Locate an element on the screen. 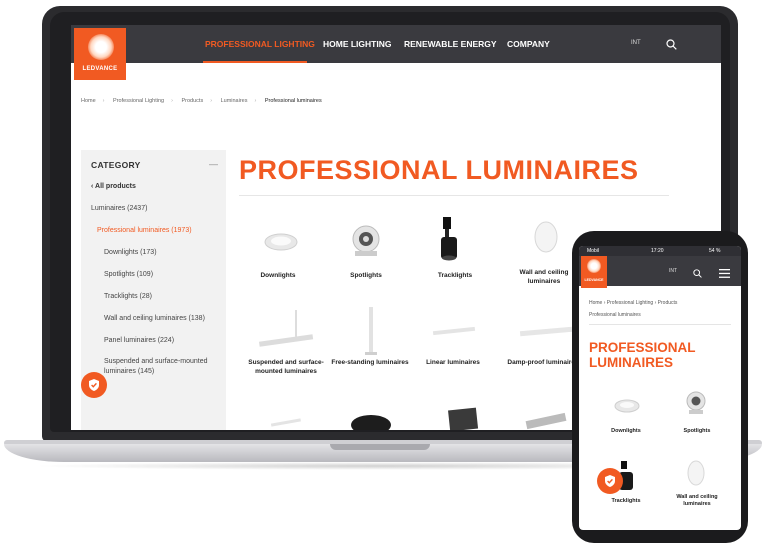 The height and width of the screenshot is (544, 766). laptop-notch is located at coordinates (380, 447).